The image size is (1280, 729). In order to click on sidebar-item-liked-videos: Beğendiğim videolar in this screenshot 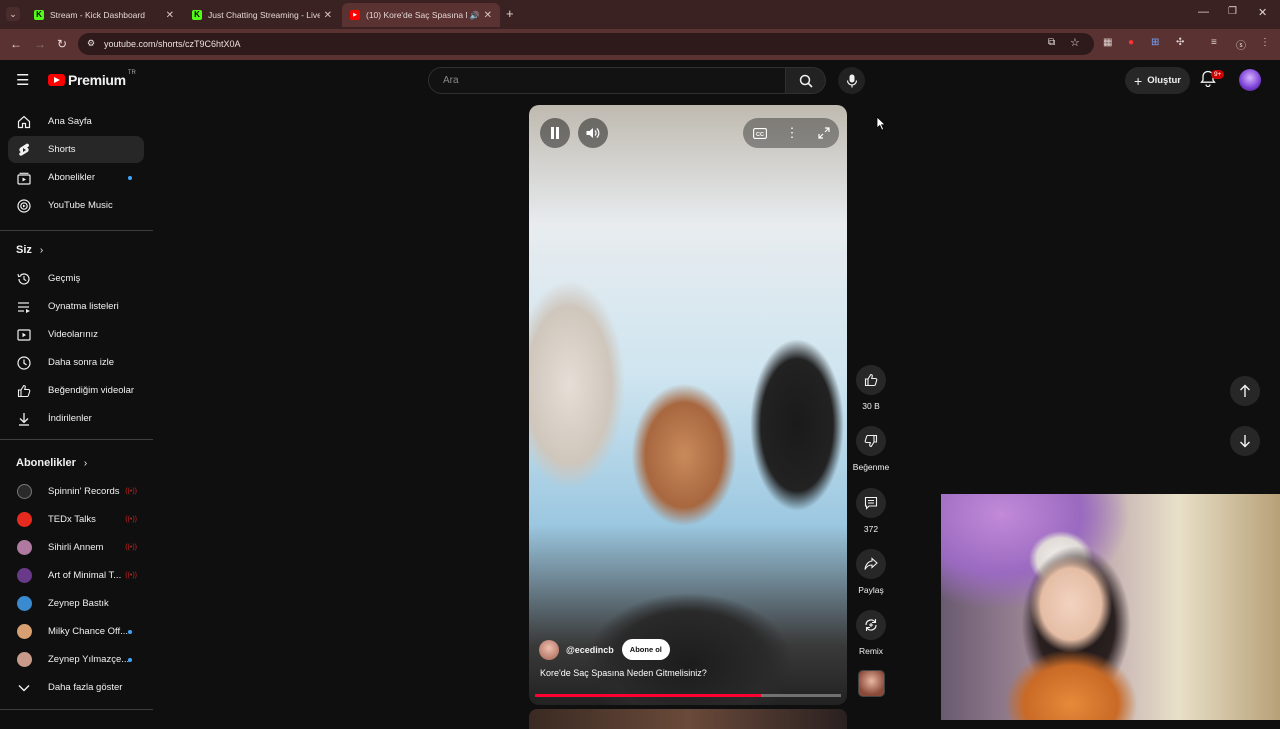, I will do `click(76, 390)`.